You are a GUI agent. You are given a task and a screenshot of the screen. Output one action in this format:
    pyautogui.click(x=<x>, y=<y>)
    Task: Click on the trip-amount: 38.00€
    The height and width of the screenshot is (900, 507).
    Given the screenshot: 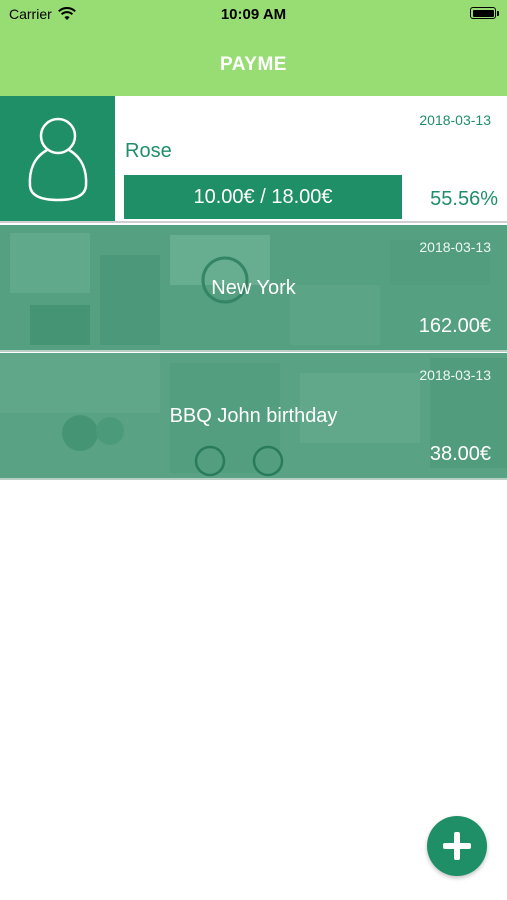 What is the action you would take?
    pyautogui.click(x=460, y=454)
    